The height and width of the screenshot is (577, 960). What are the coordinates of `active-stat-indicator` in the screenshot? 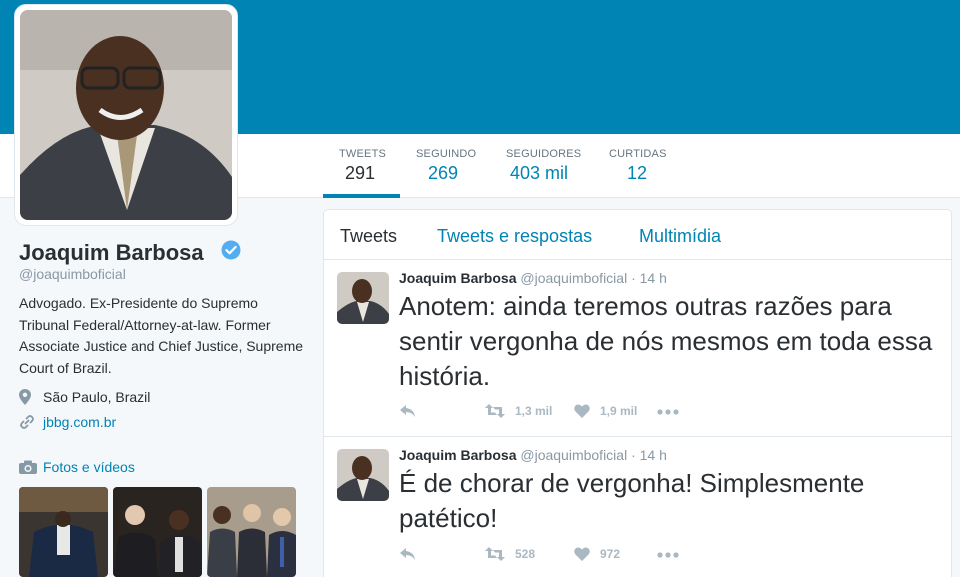 It's located at (361, 196).